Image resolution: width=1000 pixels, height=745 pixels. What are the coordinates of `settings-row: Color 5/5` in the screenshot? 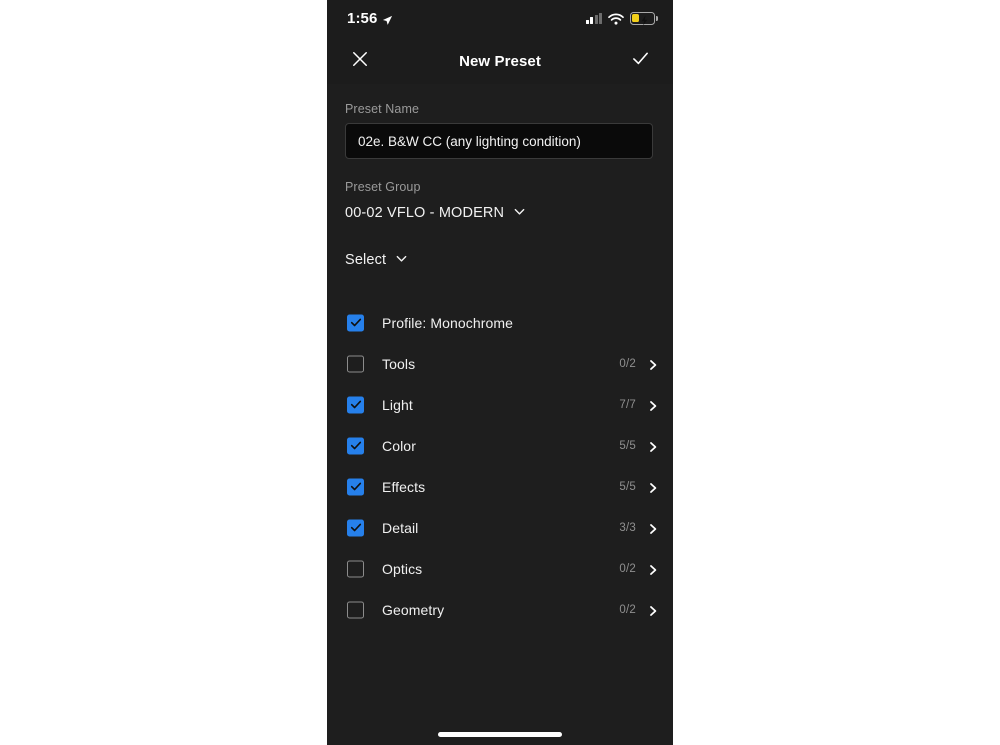 It's located at (500, 445).